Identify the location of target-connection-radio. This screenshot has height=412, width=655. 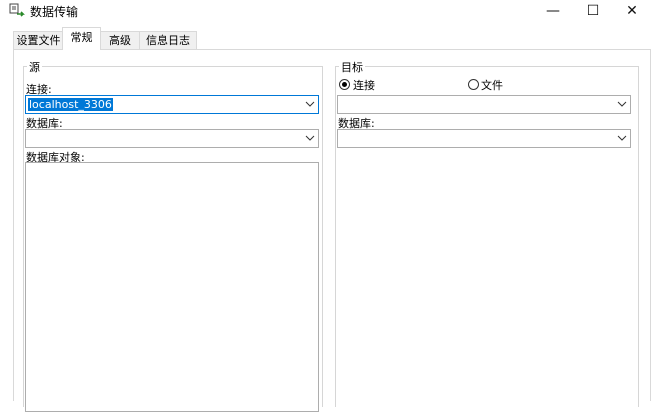
(344, 84).